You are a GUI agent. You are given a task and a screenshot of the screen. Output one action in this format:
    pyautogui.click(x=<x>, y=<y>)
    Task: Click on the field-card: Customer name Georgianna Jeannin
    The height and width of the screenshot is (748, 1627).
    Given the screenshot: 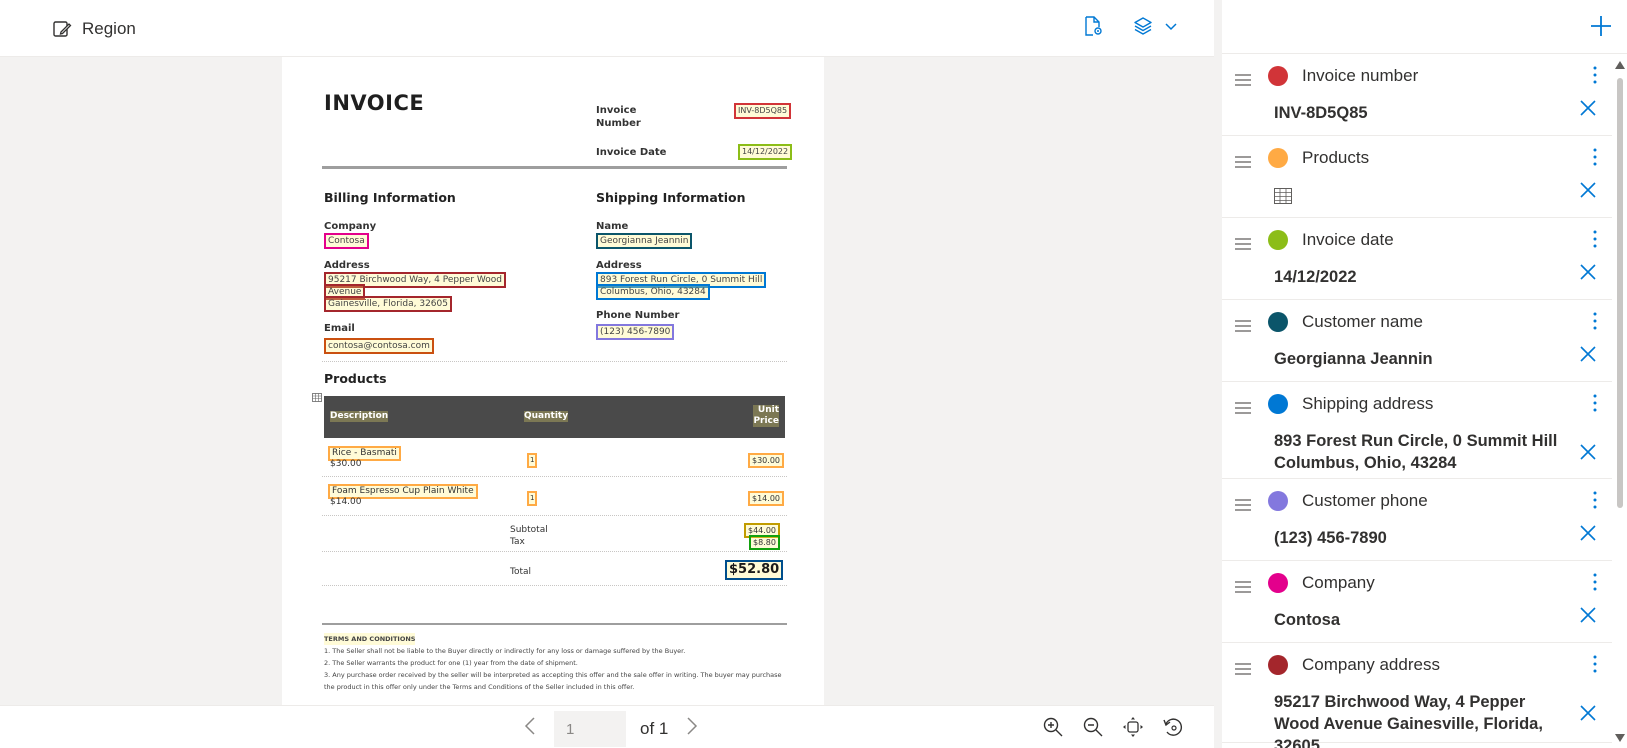 What is the action you would take?
    pyautogui.click(x=1417, y=341)
    